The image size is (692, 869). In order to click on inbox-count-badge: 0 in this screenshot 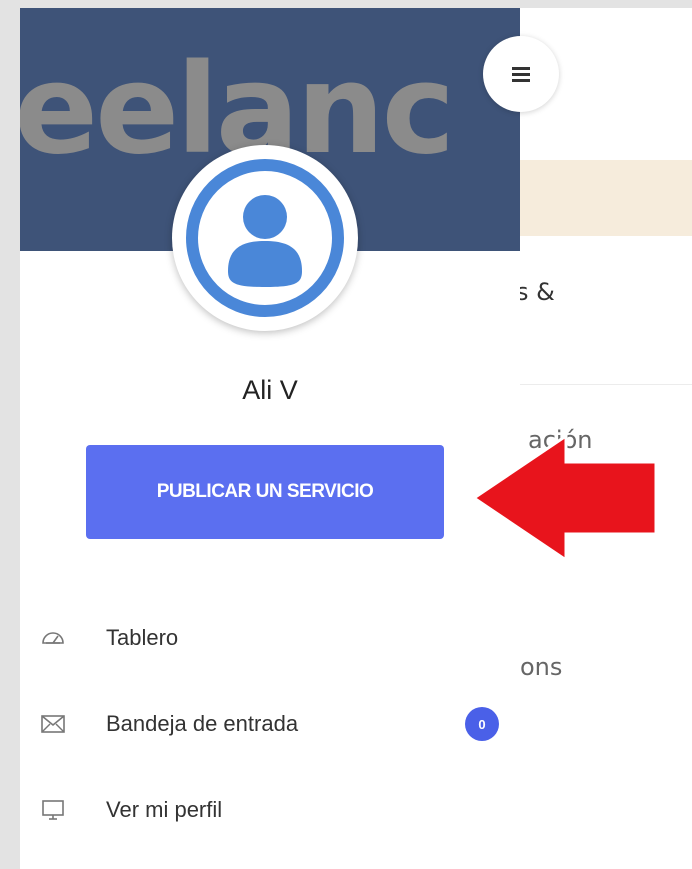, I will do `click(482, 724)`.